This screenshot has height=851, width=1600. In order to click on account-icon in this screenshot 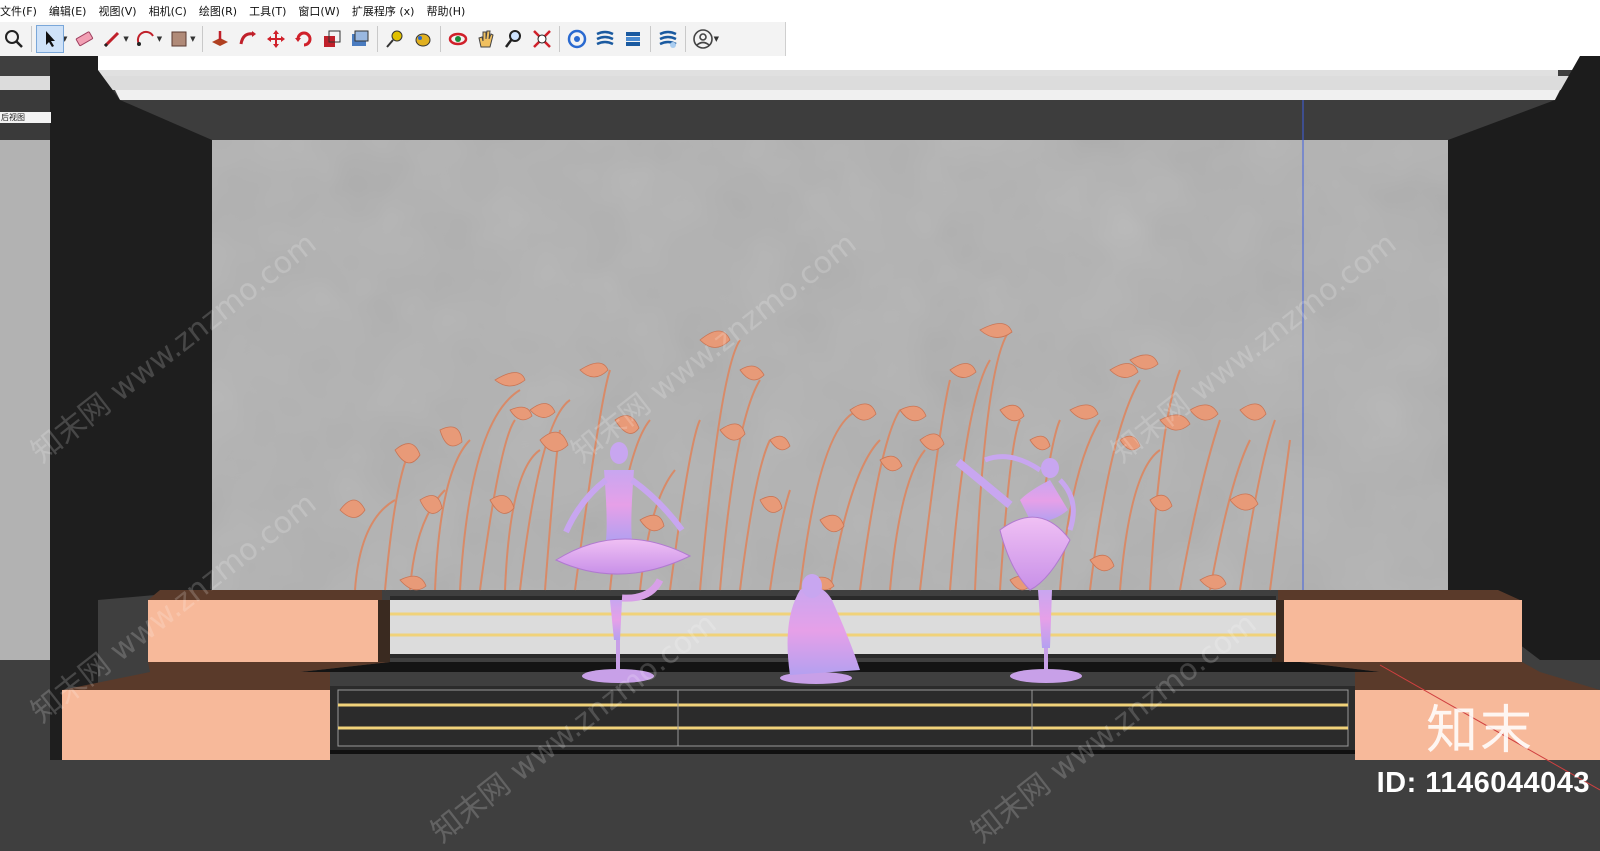, I will do `click(702, 39)`.